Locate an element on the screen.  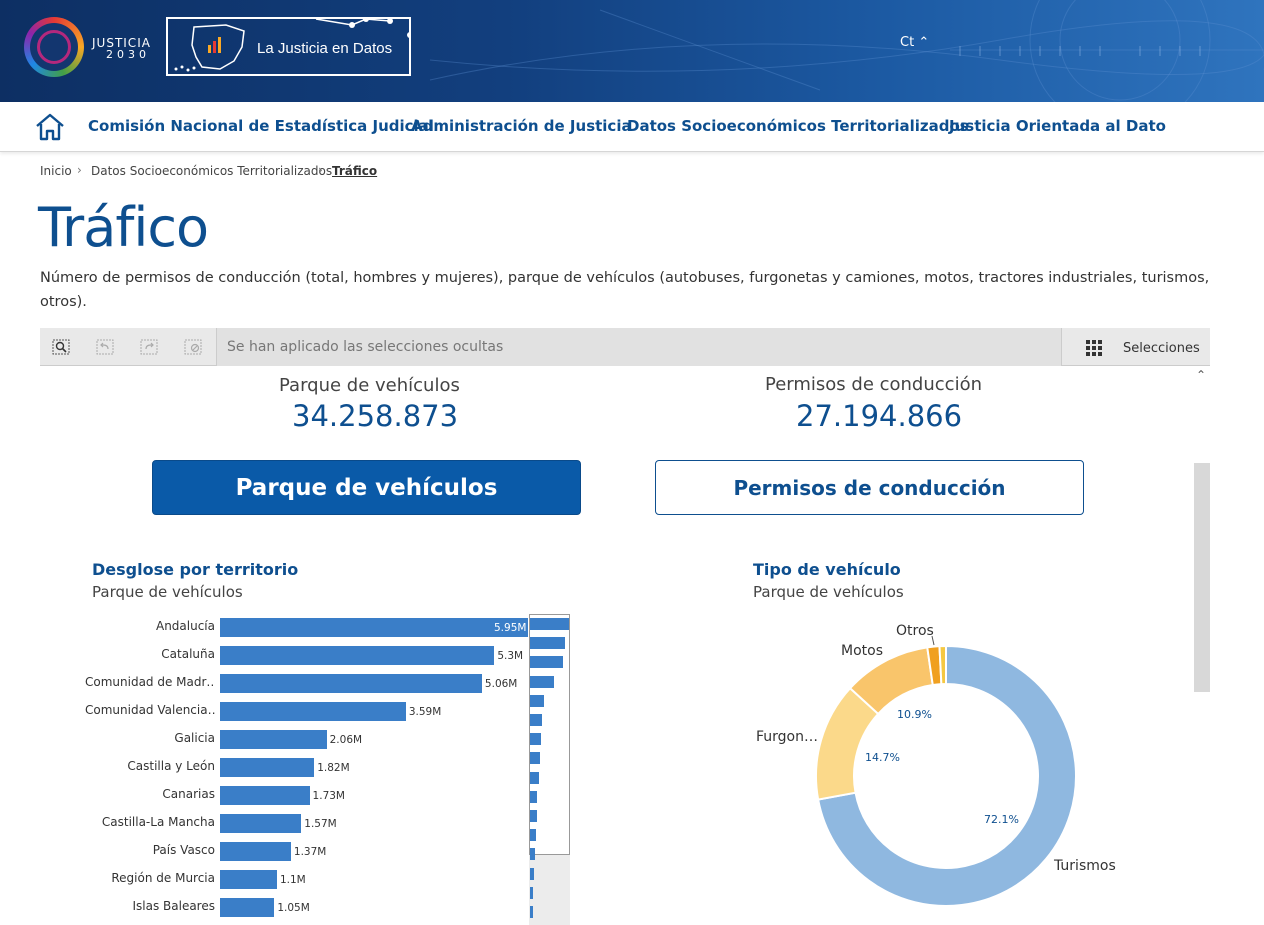
bar-value-label: 5.95M is located at coordinates (510, 628).